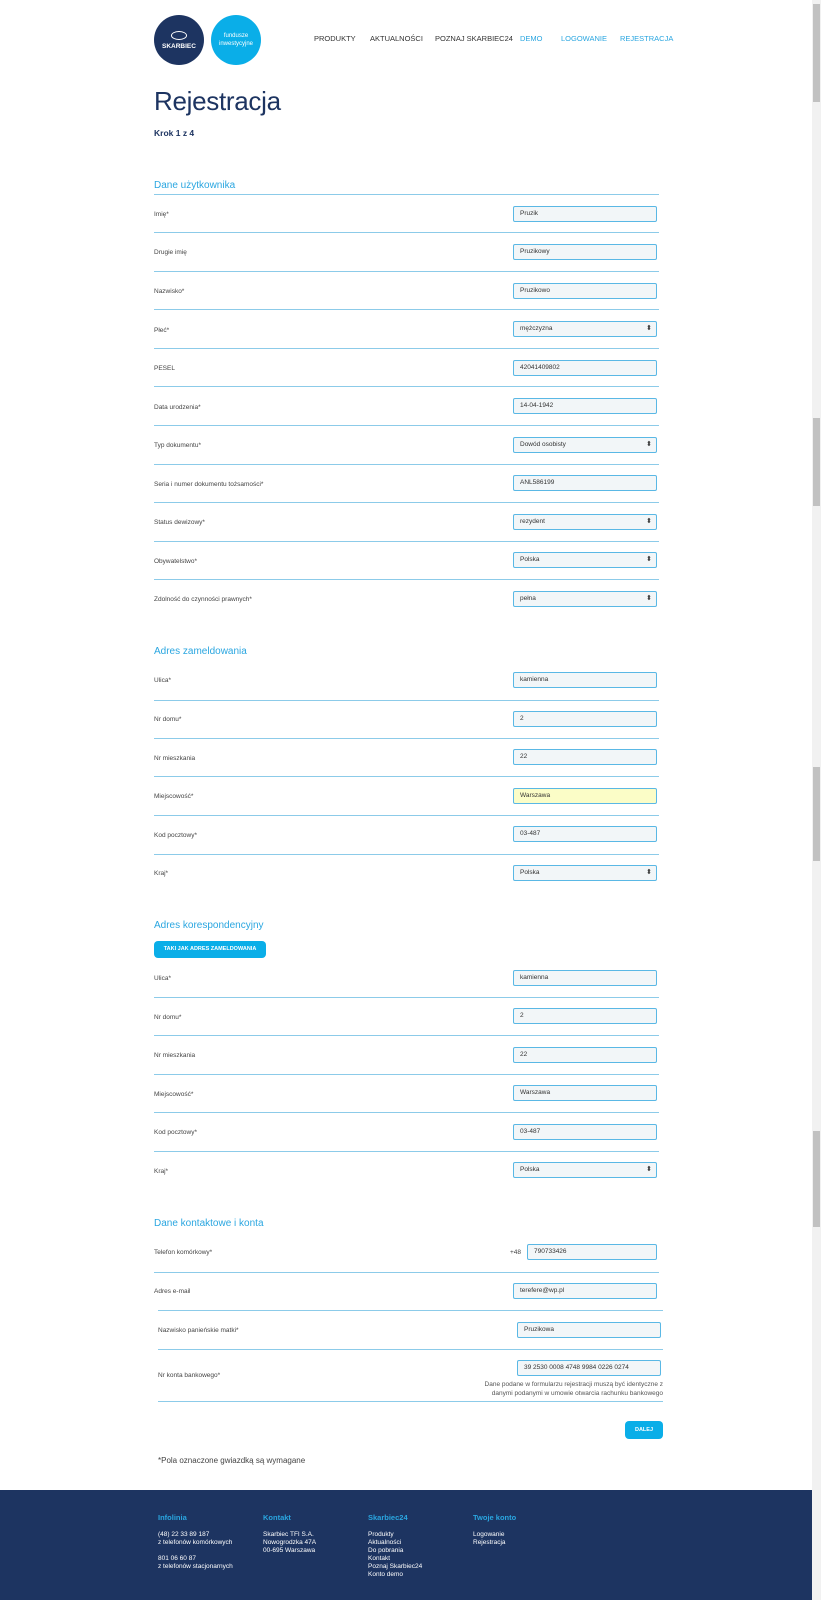 This screenshot has height=1600, width=821. I want to click on label-last-name: Nazwisko*, so click(169, 291).